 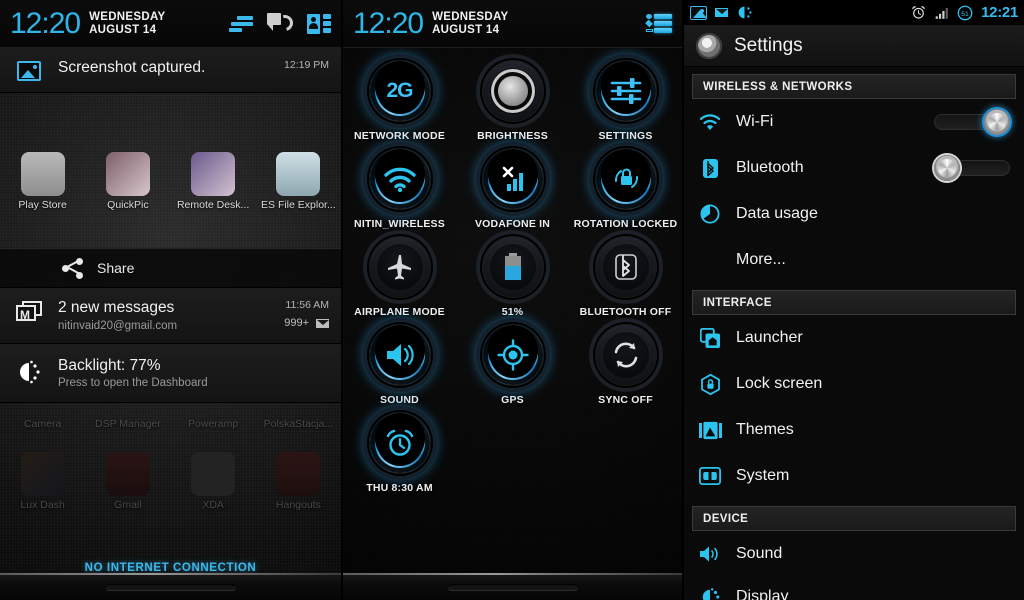 I want to click on settings-row-wifi: Wi-Fi, so click(x=854, y=122).